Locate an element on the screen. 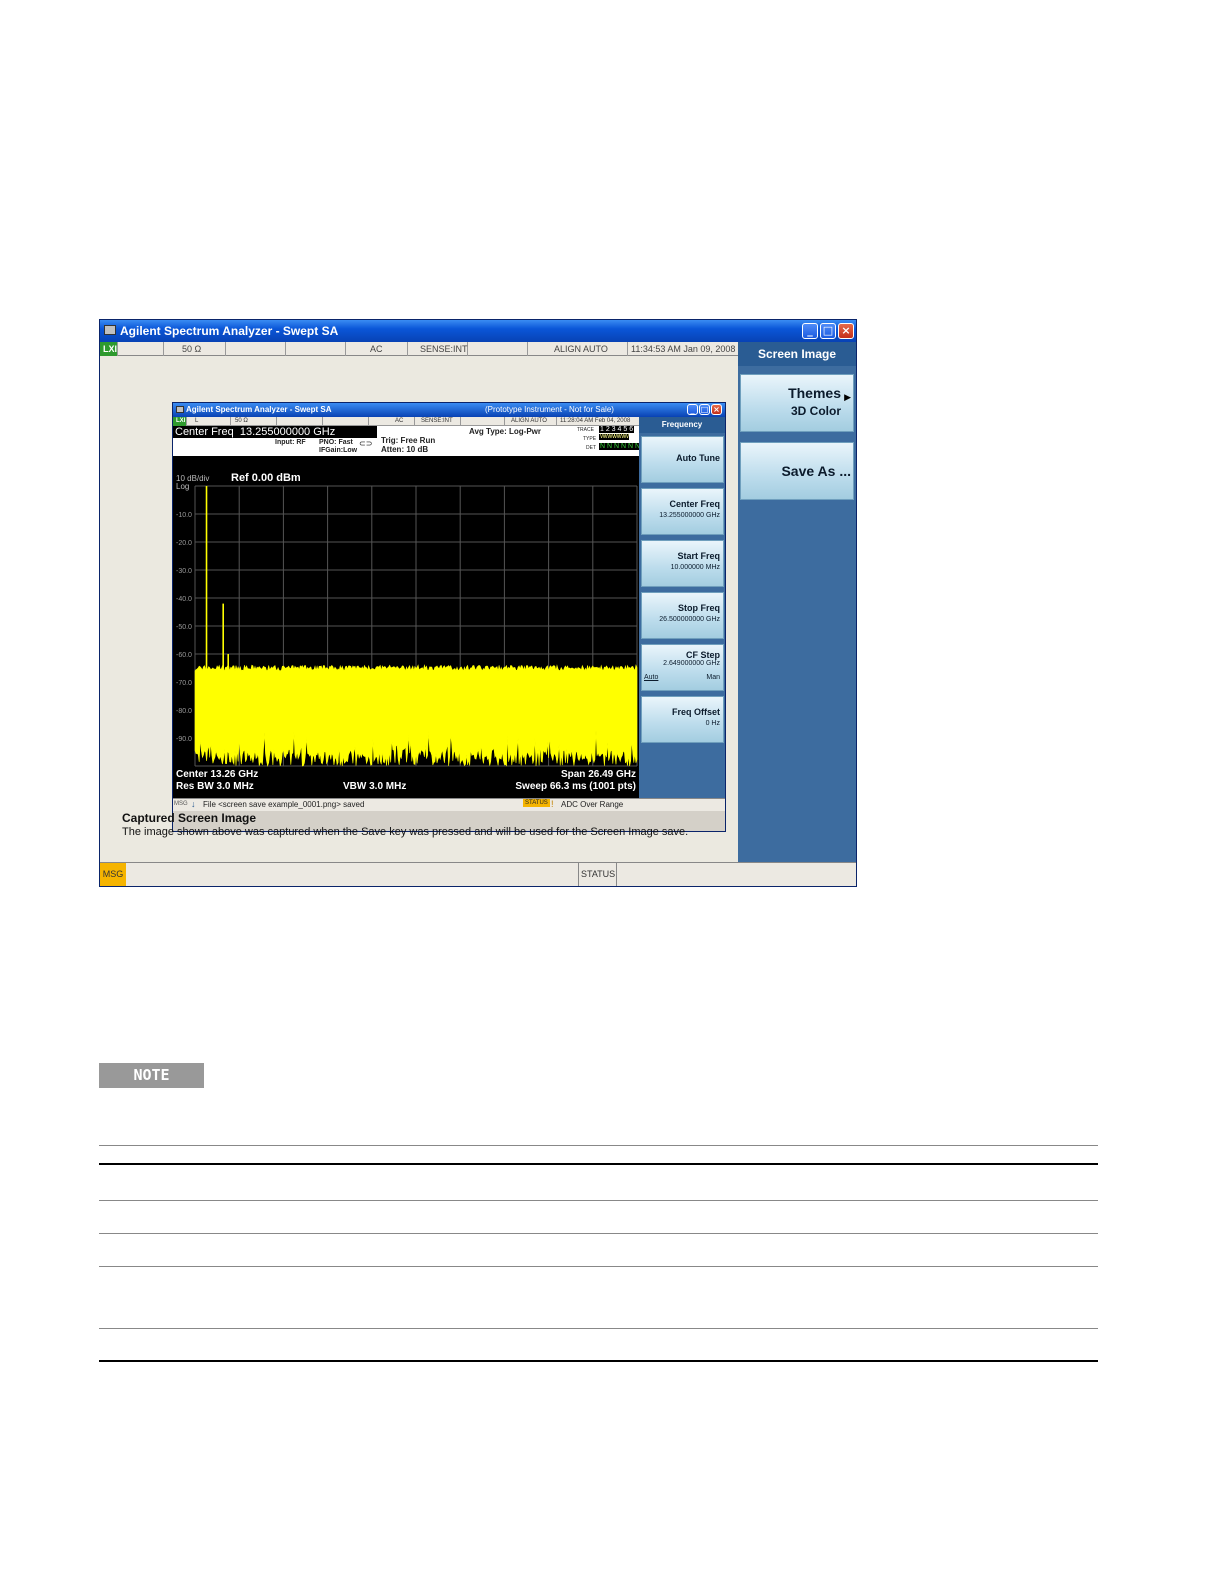 This screenshot has width=1224, height=1584. footer-res-bw: Res BW 3.0 MHz is located at coordinates (215, 786).